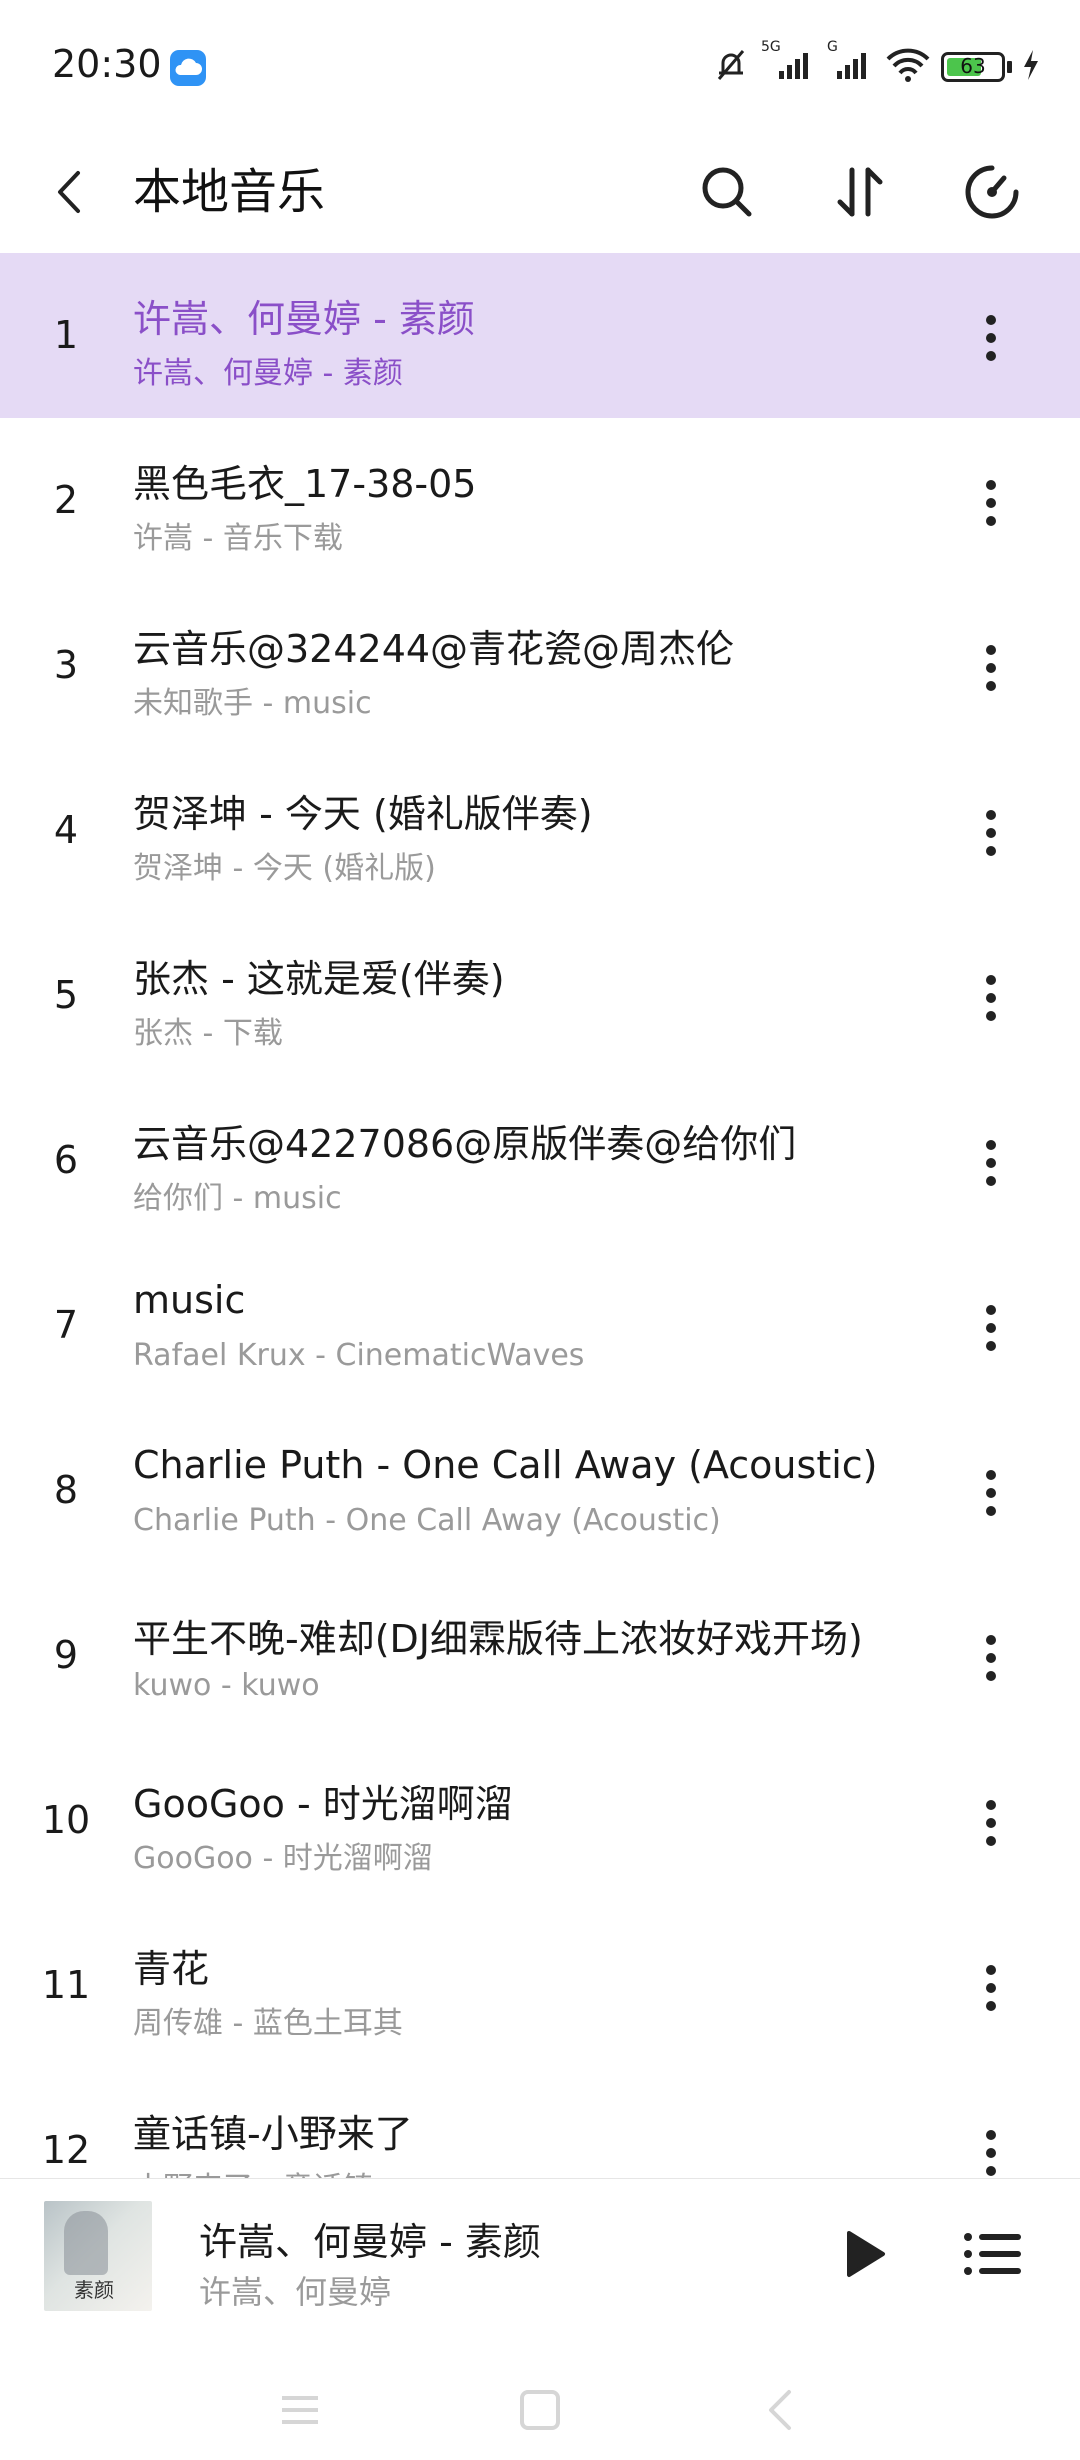  Describe the element at coordinates (226, 1685) in the screenshot. I see `song-subtitle: kuwo - kuwo` at that location.